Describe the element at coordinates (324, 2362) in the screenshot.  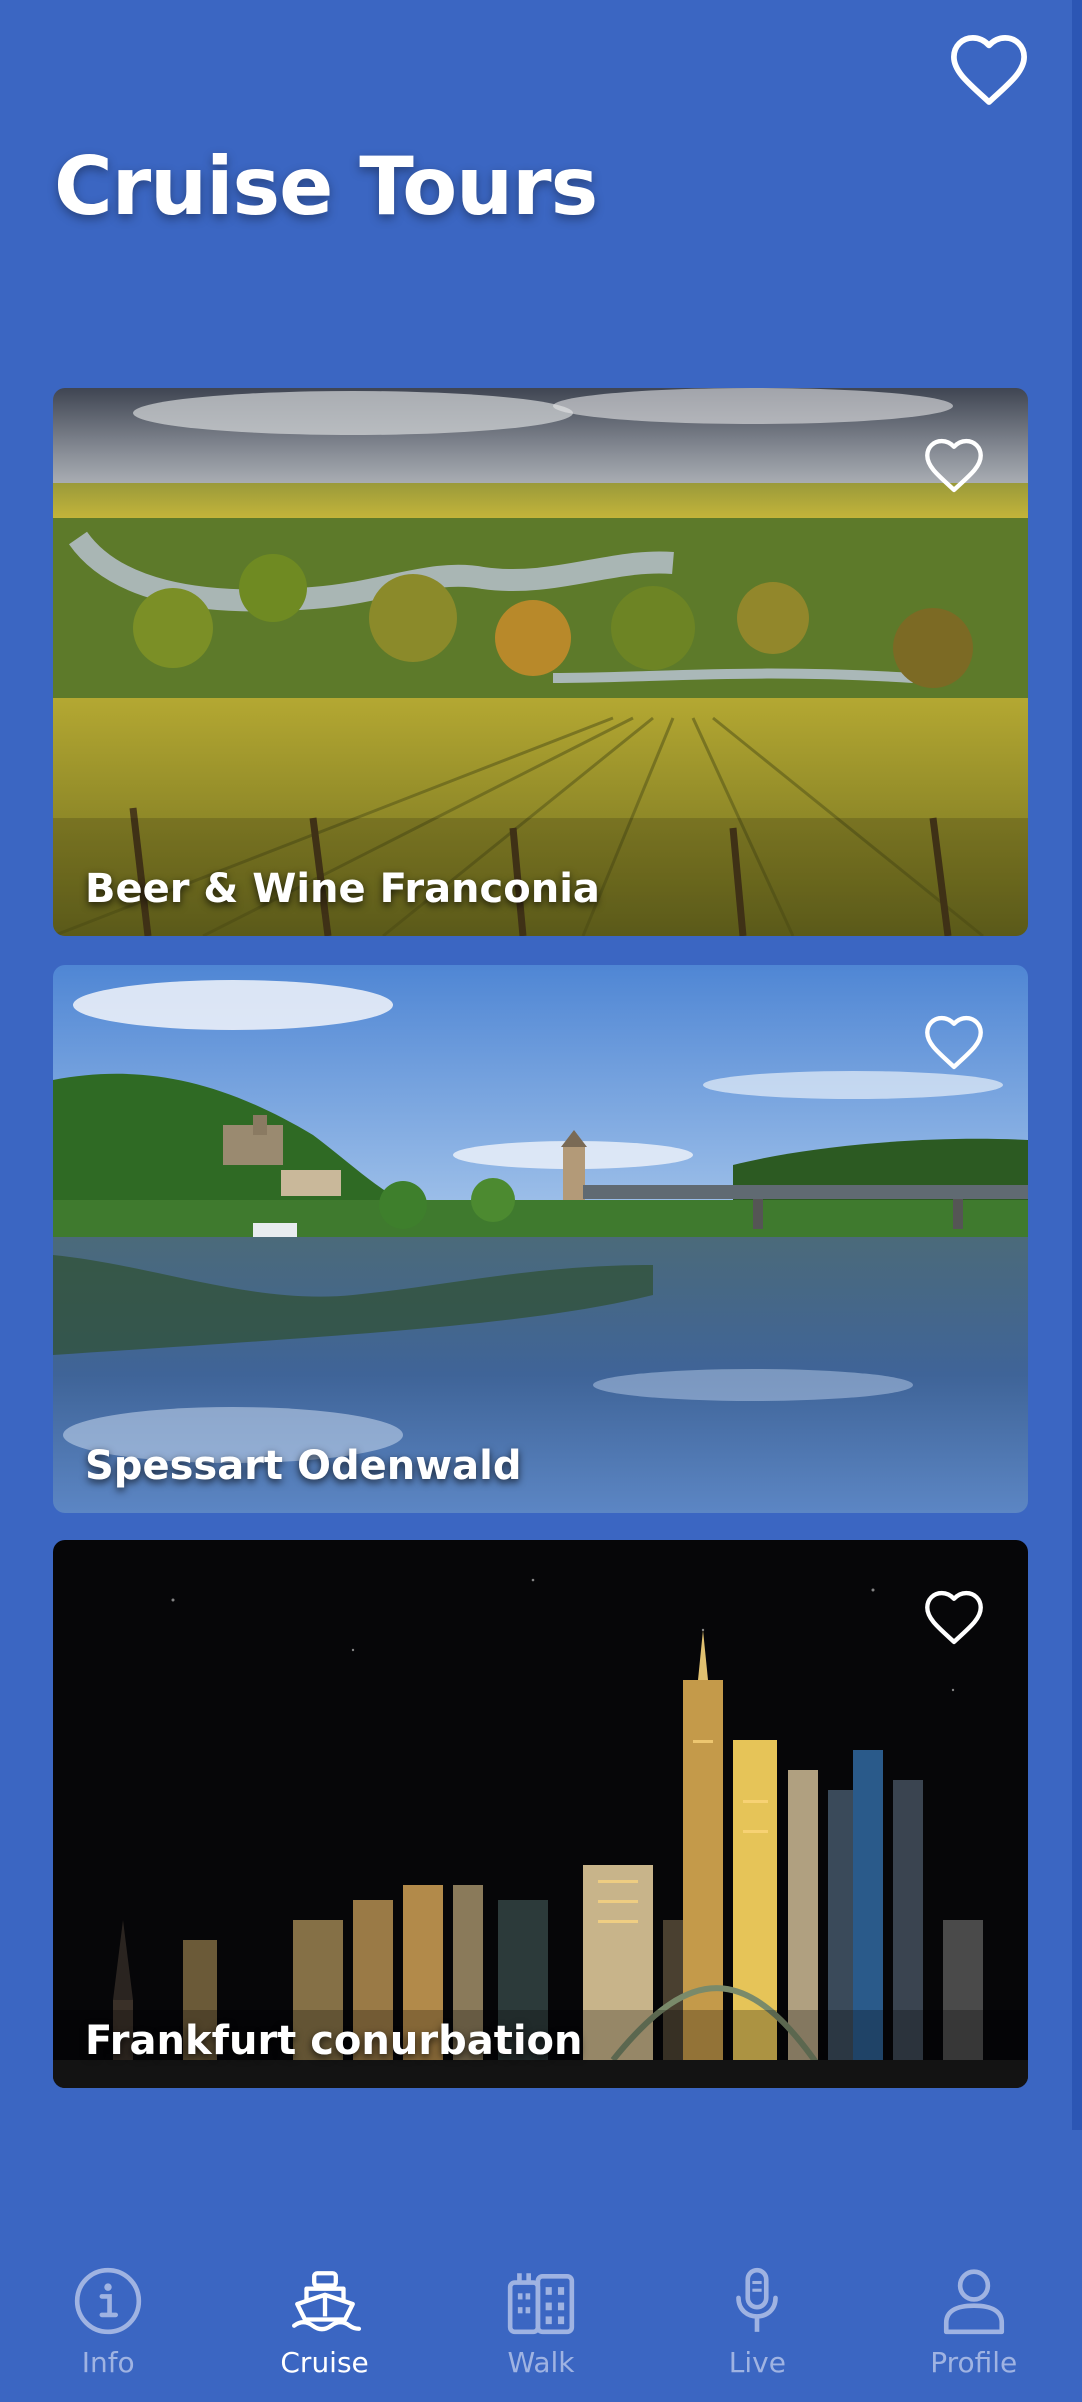
I see `nav-label: Cruise` at that location.